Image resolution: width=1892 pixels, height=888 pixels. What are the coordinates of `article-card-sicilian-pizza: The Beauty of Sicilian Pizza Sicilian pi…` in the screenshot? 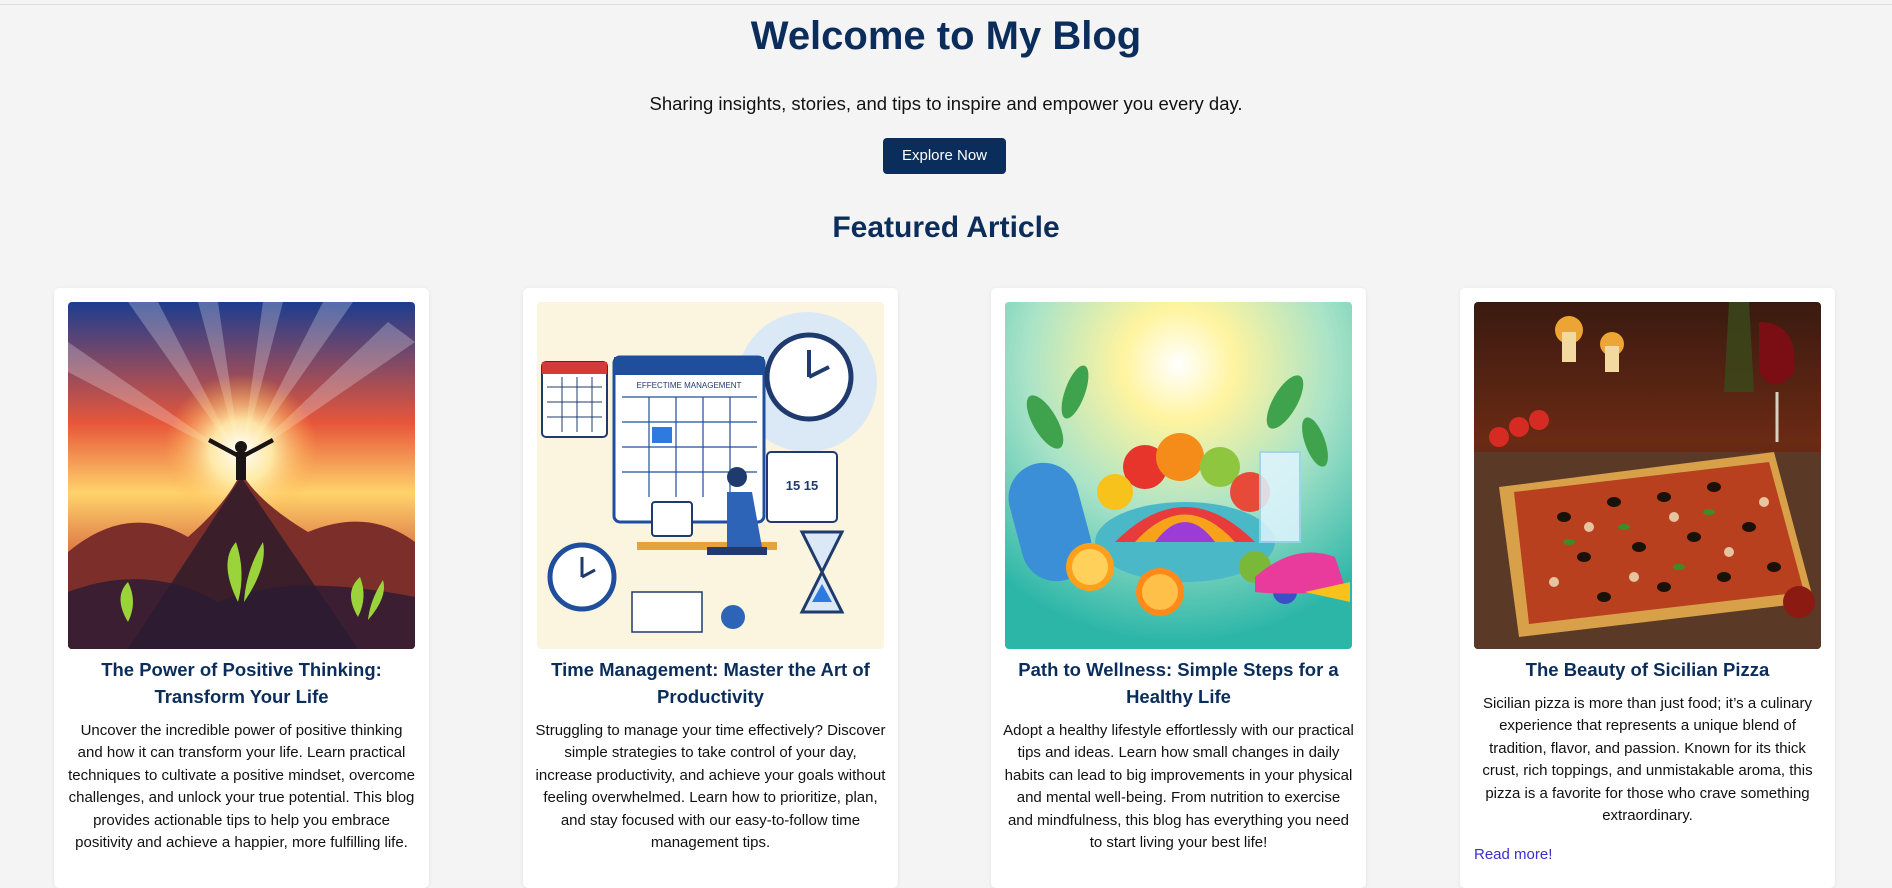 It's located at (1647, 588).